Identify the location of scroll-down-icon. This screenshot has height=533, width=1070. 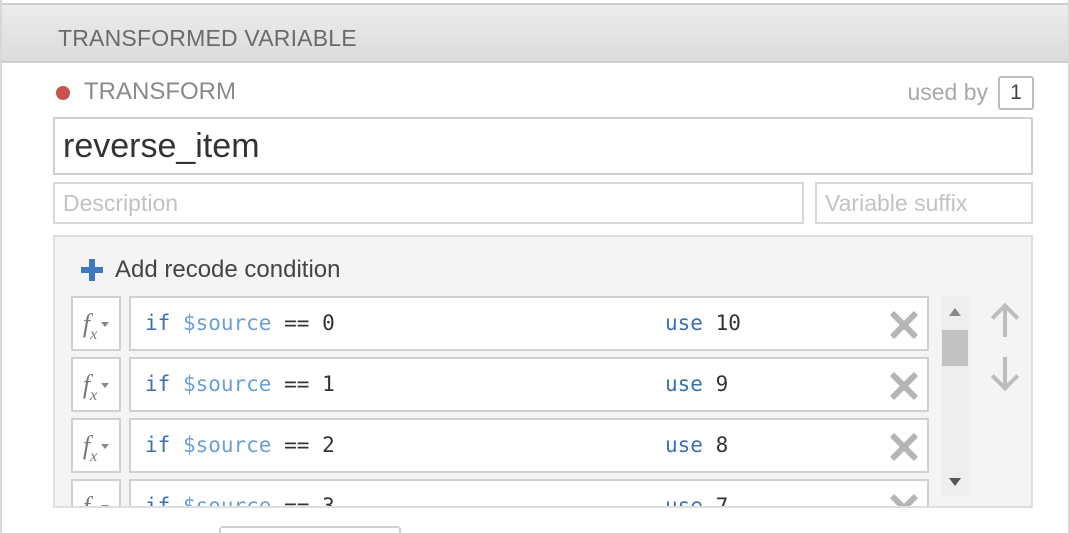
(955, 482).